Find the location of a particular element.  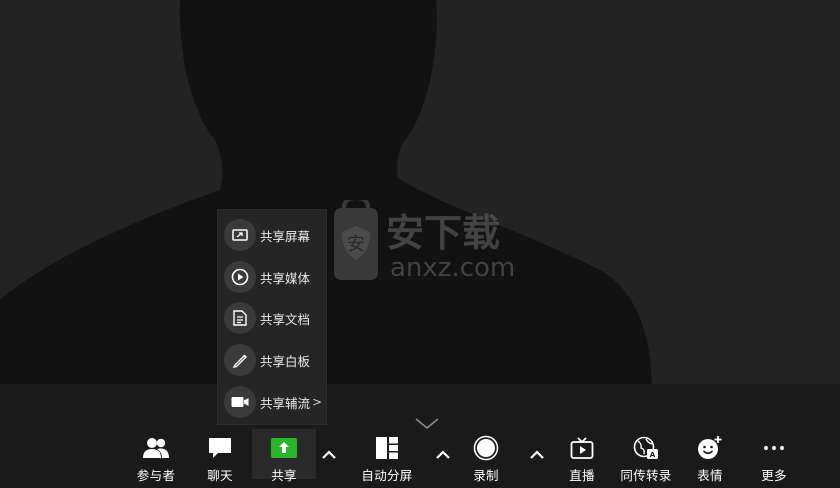

auto-split-label: 自动分屏 is located at coordinates (387, 475).